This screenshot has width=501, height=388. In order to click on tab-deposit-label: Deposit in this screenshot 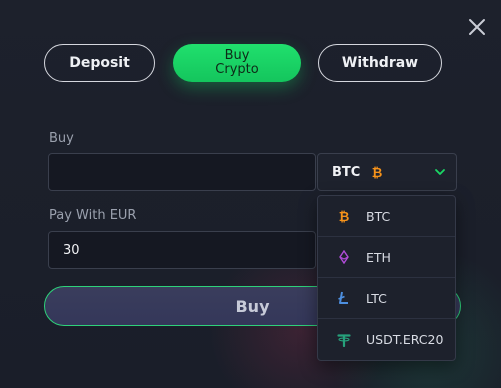, I will do `click(99, 63)`.